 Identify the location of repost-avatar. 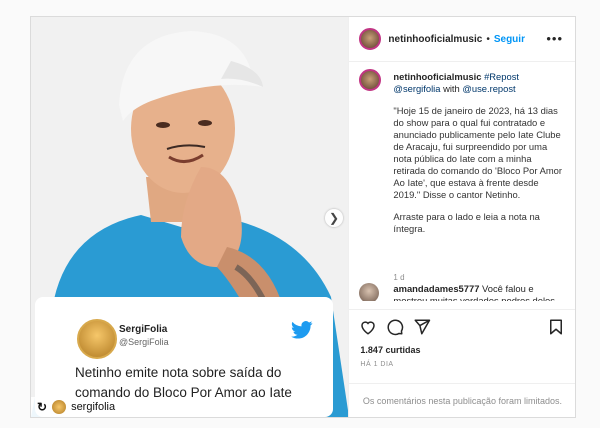
(59, 407).